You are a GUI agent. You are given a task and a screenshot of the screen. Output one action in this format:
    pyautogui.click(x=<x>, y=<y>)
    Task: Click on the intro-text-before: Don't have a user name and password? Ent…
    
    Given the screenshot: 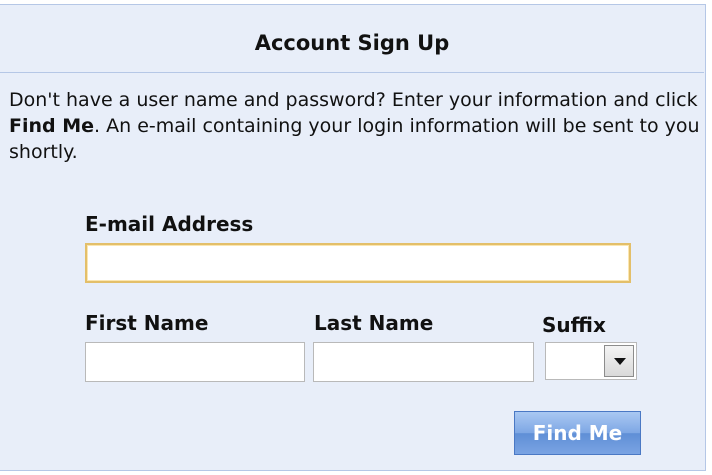 What is the action you would take?
    pyautogui.click(x=353, y=100)
    